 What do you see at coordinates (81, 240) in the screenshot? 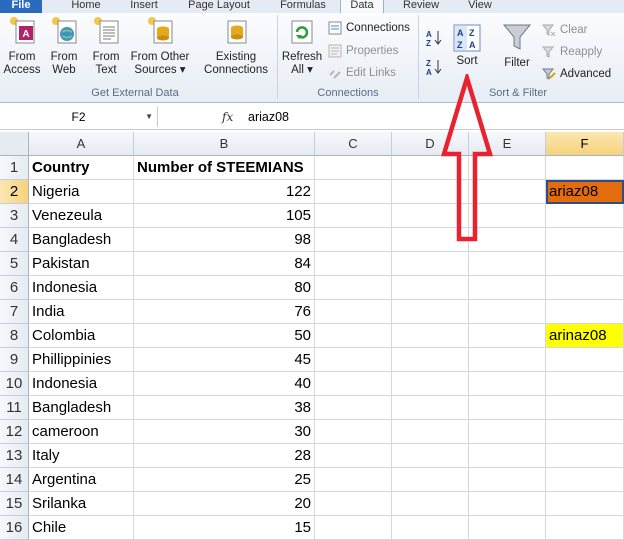
I see `cell-a4: Bangladesh` at bounding box center [81, 240].